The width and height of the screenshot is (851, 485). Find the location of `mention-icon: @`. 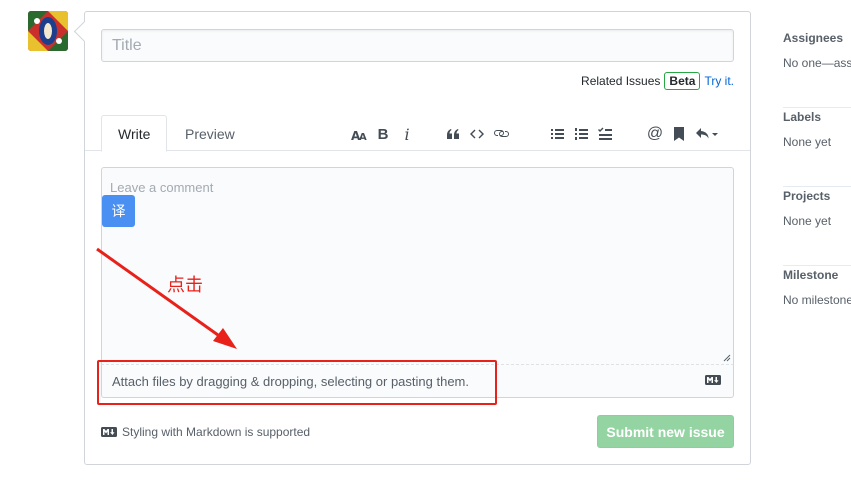

mention-icon: @ is located at coordinates (655, 134).